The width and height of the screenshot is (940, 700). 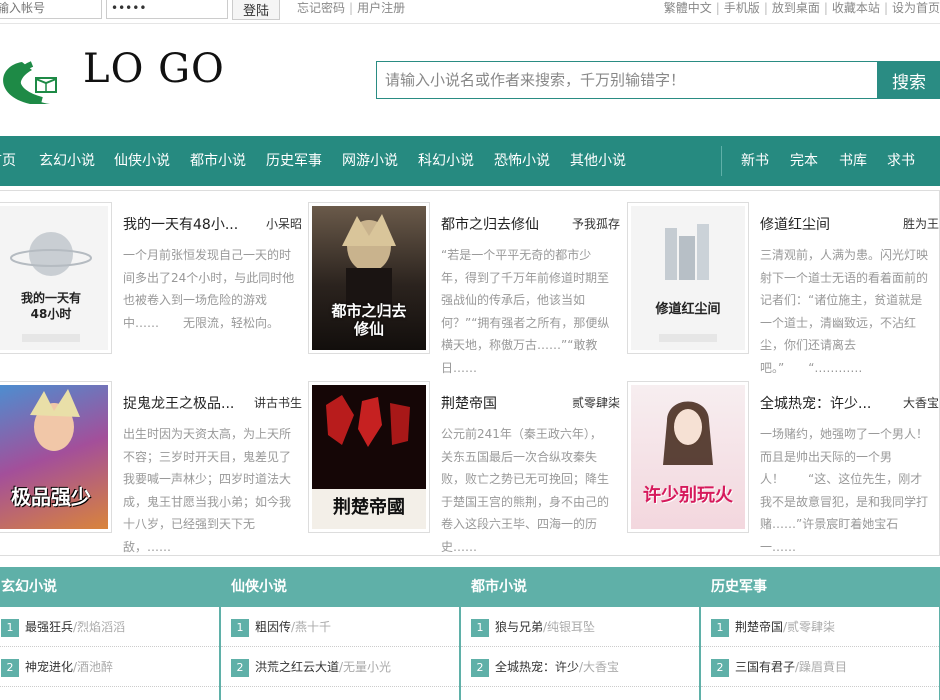 I want to click on nav-lishi: 历史军事, so click(x=294, y=161).